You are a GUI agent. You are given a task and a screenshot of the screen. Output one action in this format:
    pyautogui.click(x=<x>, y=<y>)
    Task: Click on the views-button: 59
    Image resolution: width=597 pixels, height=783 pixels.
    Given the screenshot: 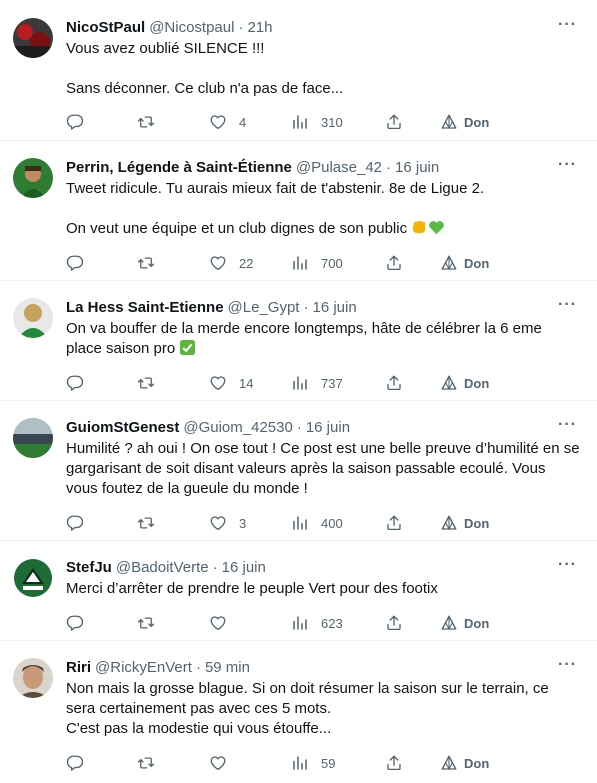 What is the action you would take?
    pyautogui.click(x=313, y=763)
    